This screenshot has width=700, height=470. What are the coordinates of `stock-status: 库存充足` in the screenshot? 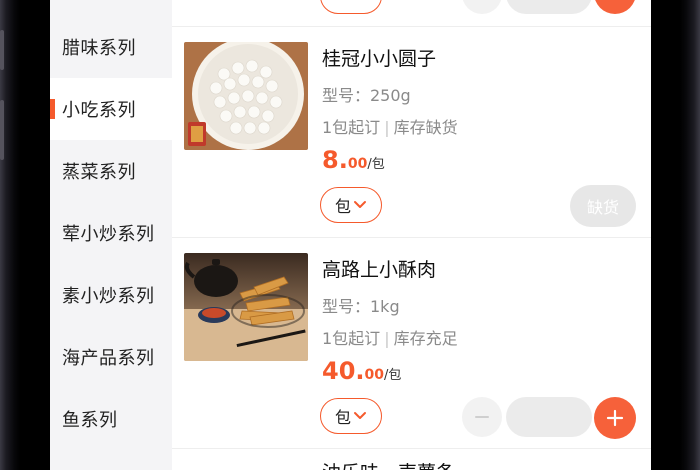 It's located at (425, 338).